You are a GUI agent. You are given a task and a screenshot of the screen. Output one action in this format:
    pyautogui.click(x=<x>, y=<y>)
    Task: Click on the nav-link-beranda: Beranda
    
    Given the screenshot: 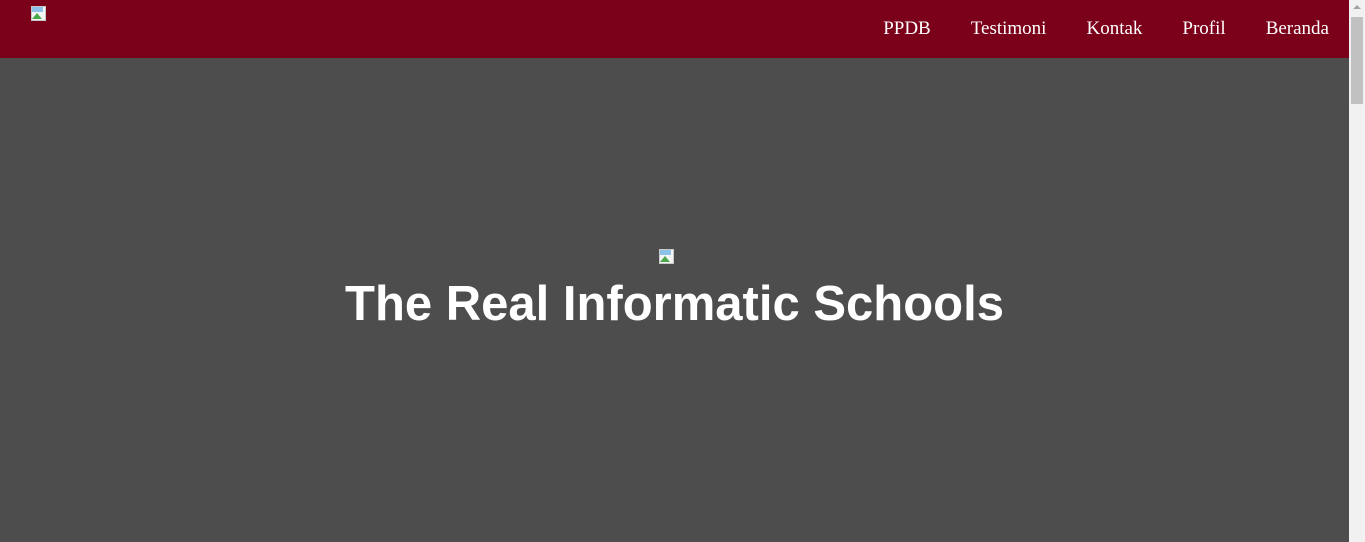 What is the action you would take?
    pyautogui.click(x=1297, y=28)
    